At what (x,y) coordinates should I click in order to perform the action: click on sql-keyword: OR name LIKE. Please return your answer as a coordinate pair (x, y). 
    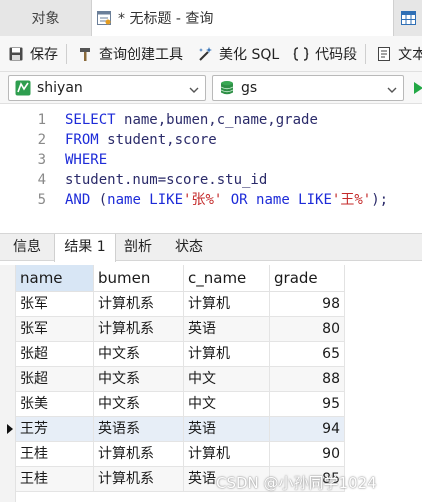
    Looking at the image, I should click on (277, 200).